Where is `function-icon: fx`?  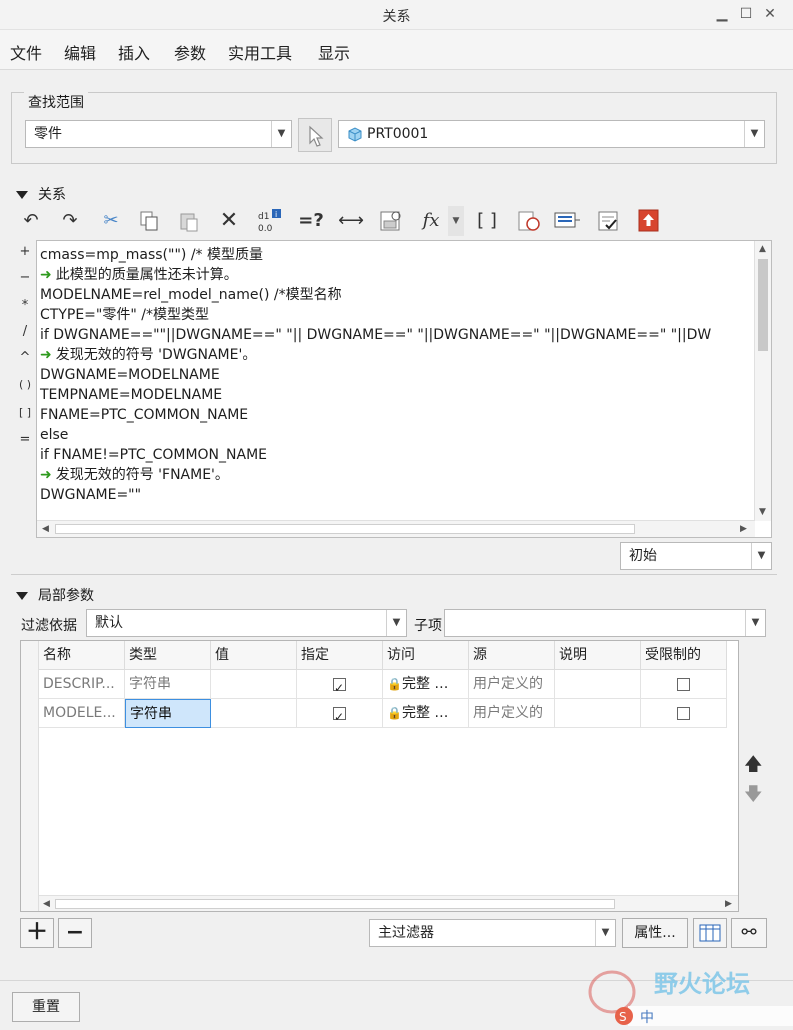 function-icon: fx is located at coordinates (431, 221).